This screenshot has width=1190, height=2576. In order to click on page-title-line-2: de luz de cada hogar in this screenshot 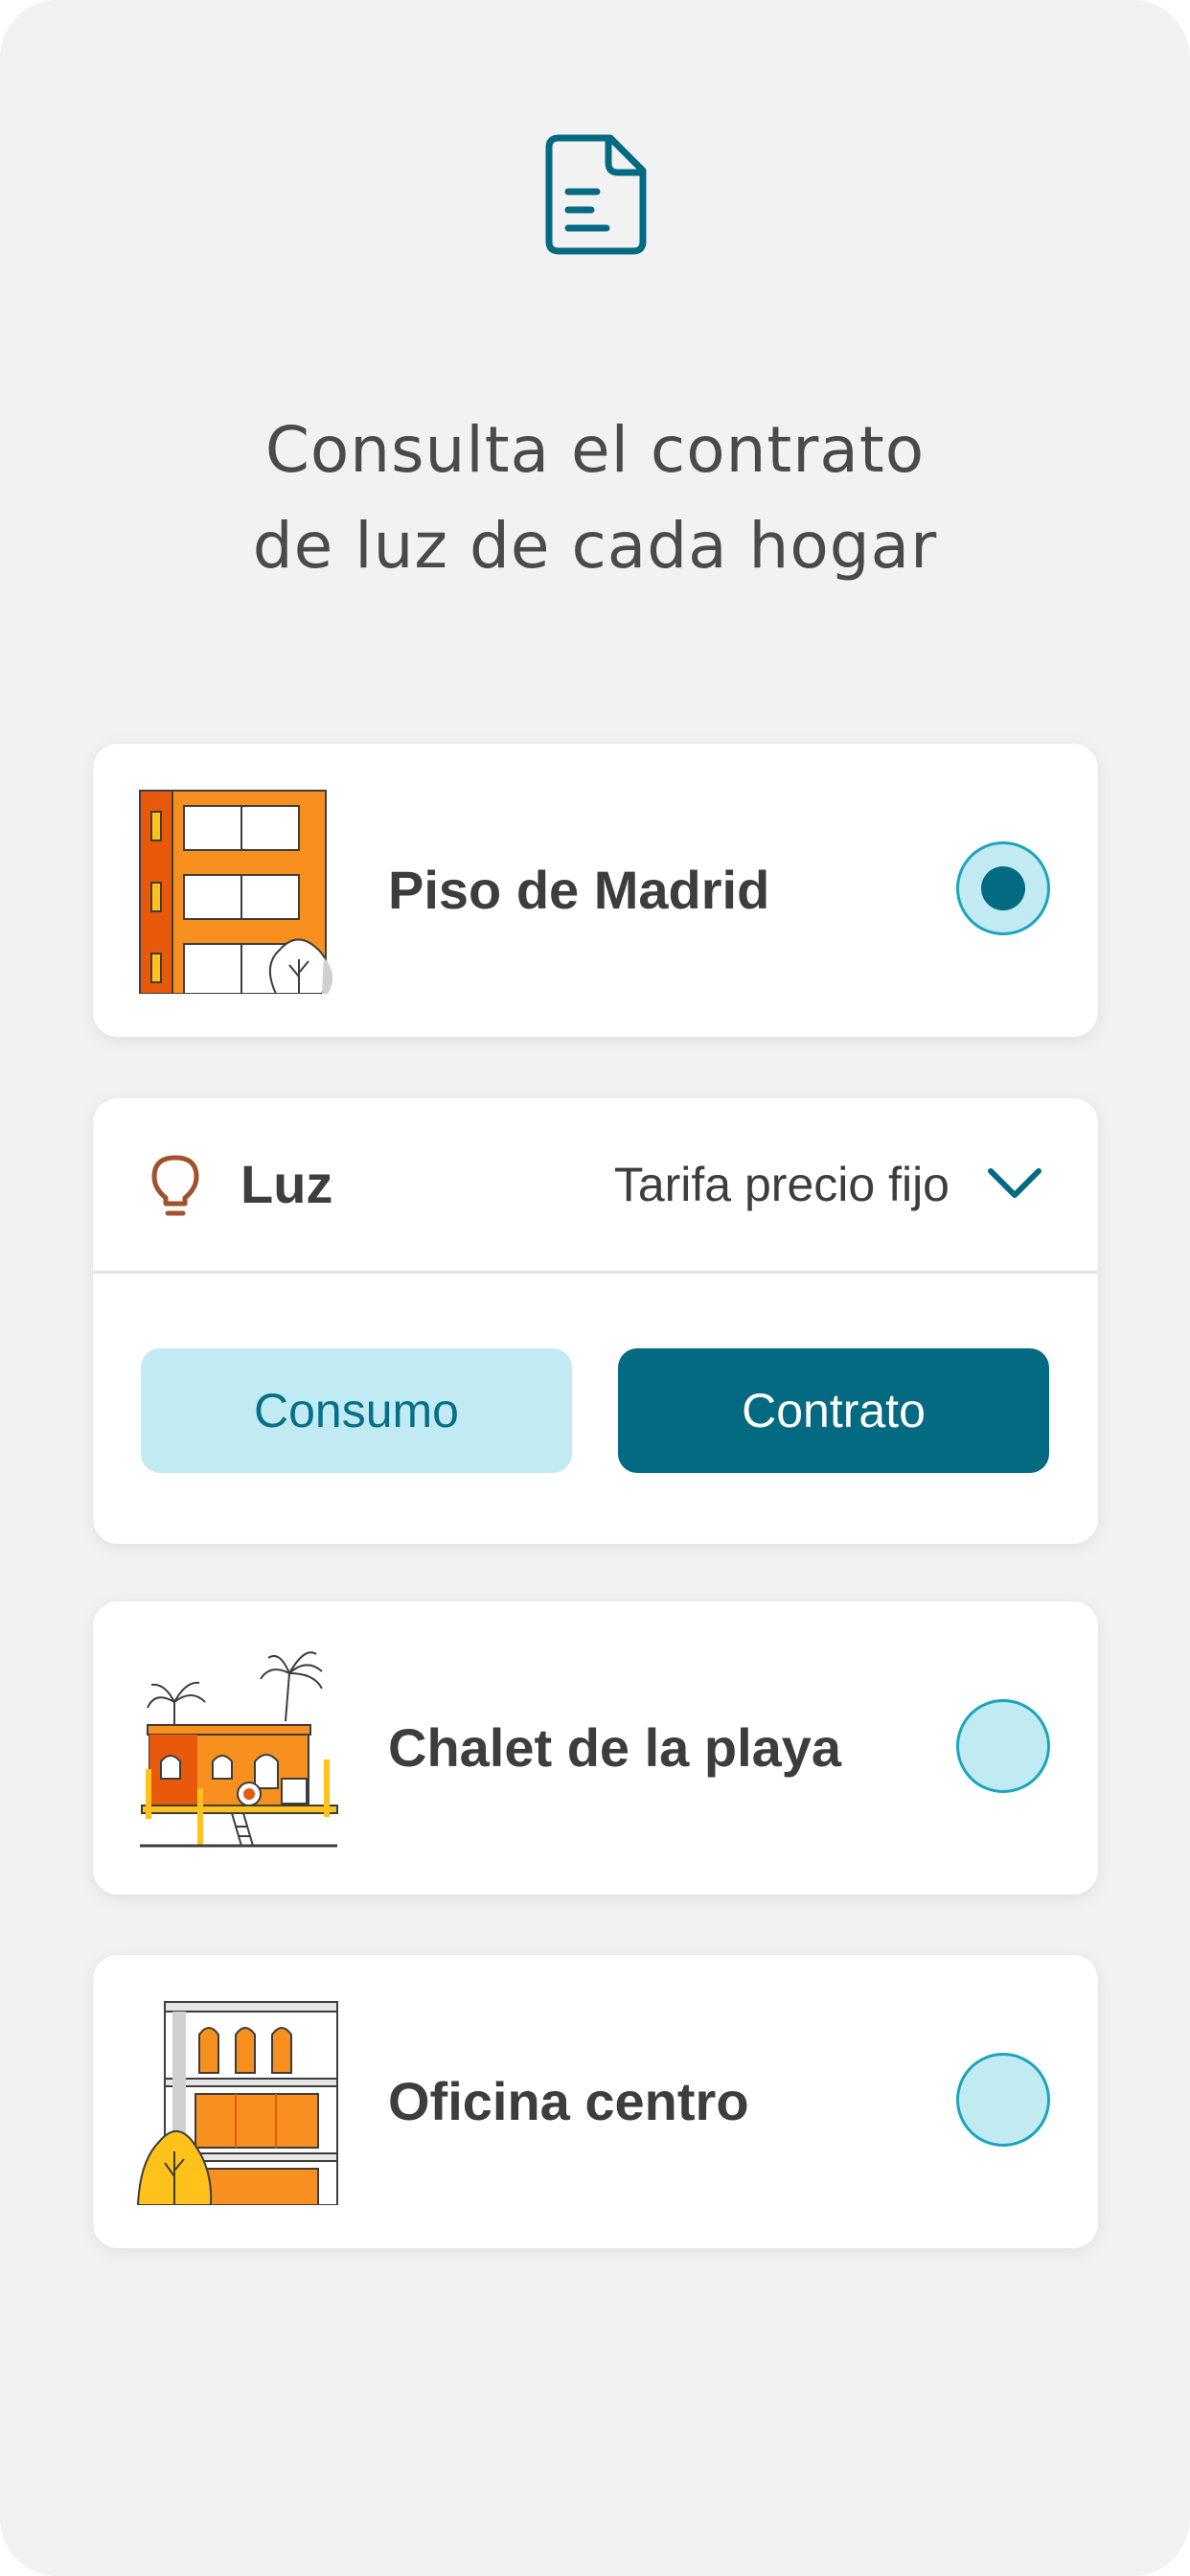, I will do `click(595, 546)`.